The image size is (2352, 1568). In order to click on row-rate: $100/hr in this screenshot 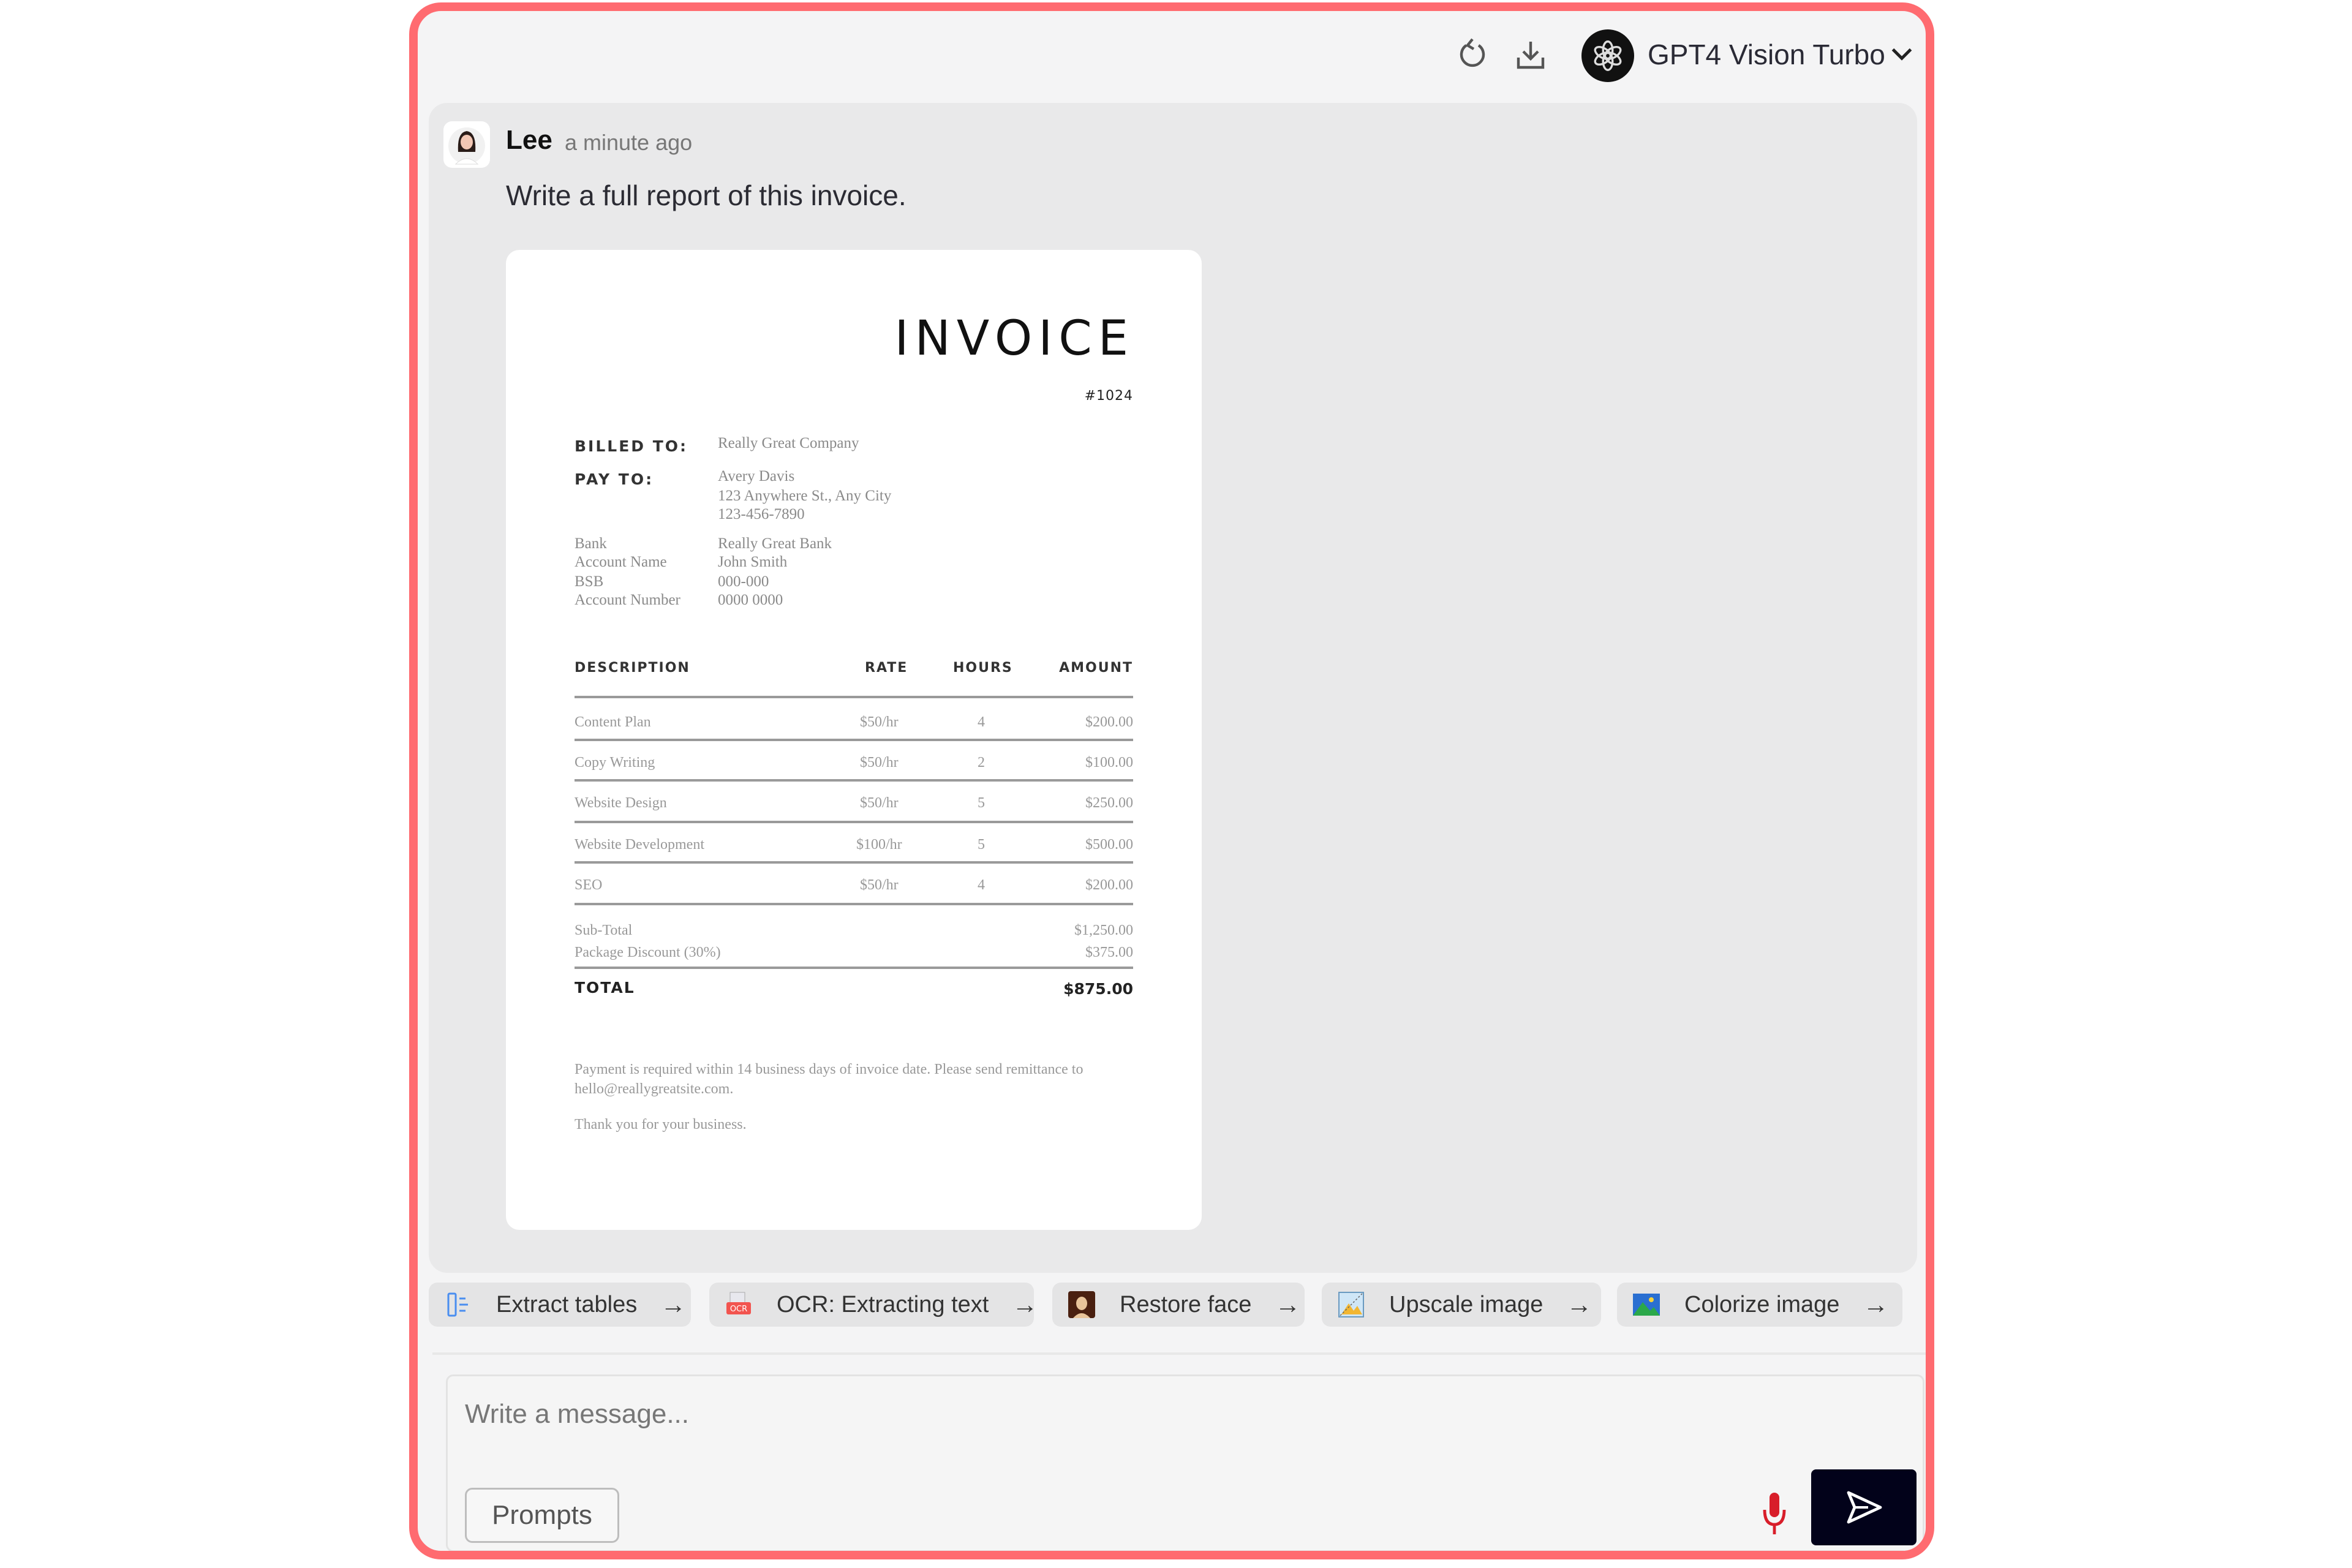, I will do `click(879, 845)`.